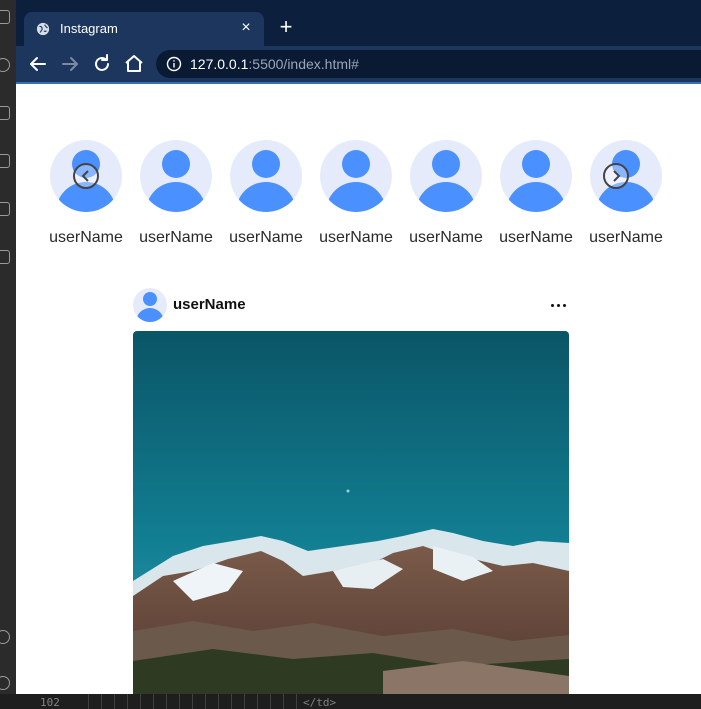 The width and height of the screenshot is (701, 709). I want to click on chevron-left-icon, so click(85, 176).